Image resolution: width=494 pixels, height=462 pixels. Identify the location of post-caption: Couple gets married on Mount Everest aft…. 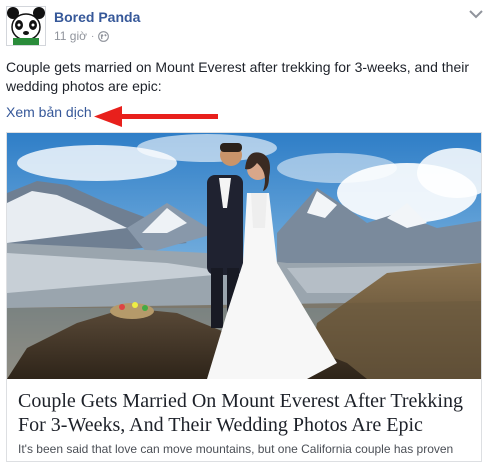
(237, 76).